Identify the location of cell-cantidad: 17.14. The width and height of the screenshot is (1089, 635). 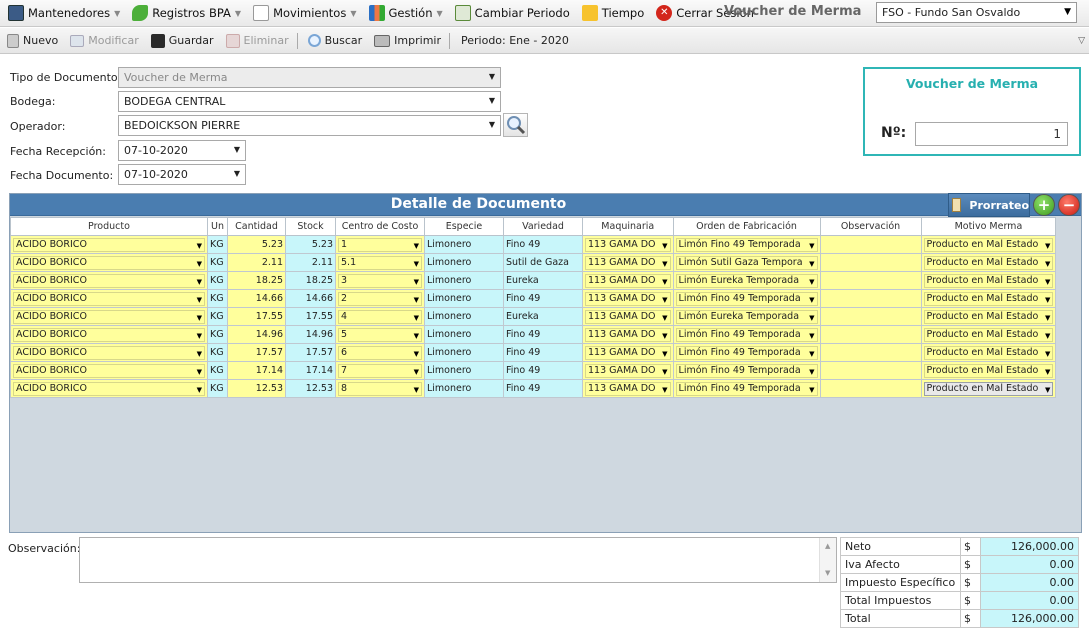
(256, 370).